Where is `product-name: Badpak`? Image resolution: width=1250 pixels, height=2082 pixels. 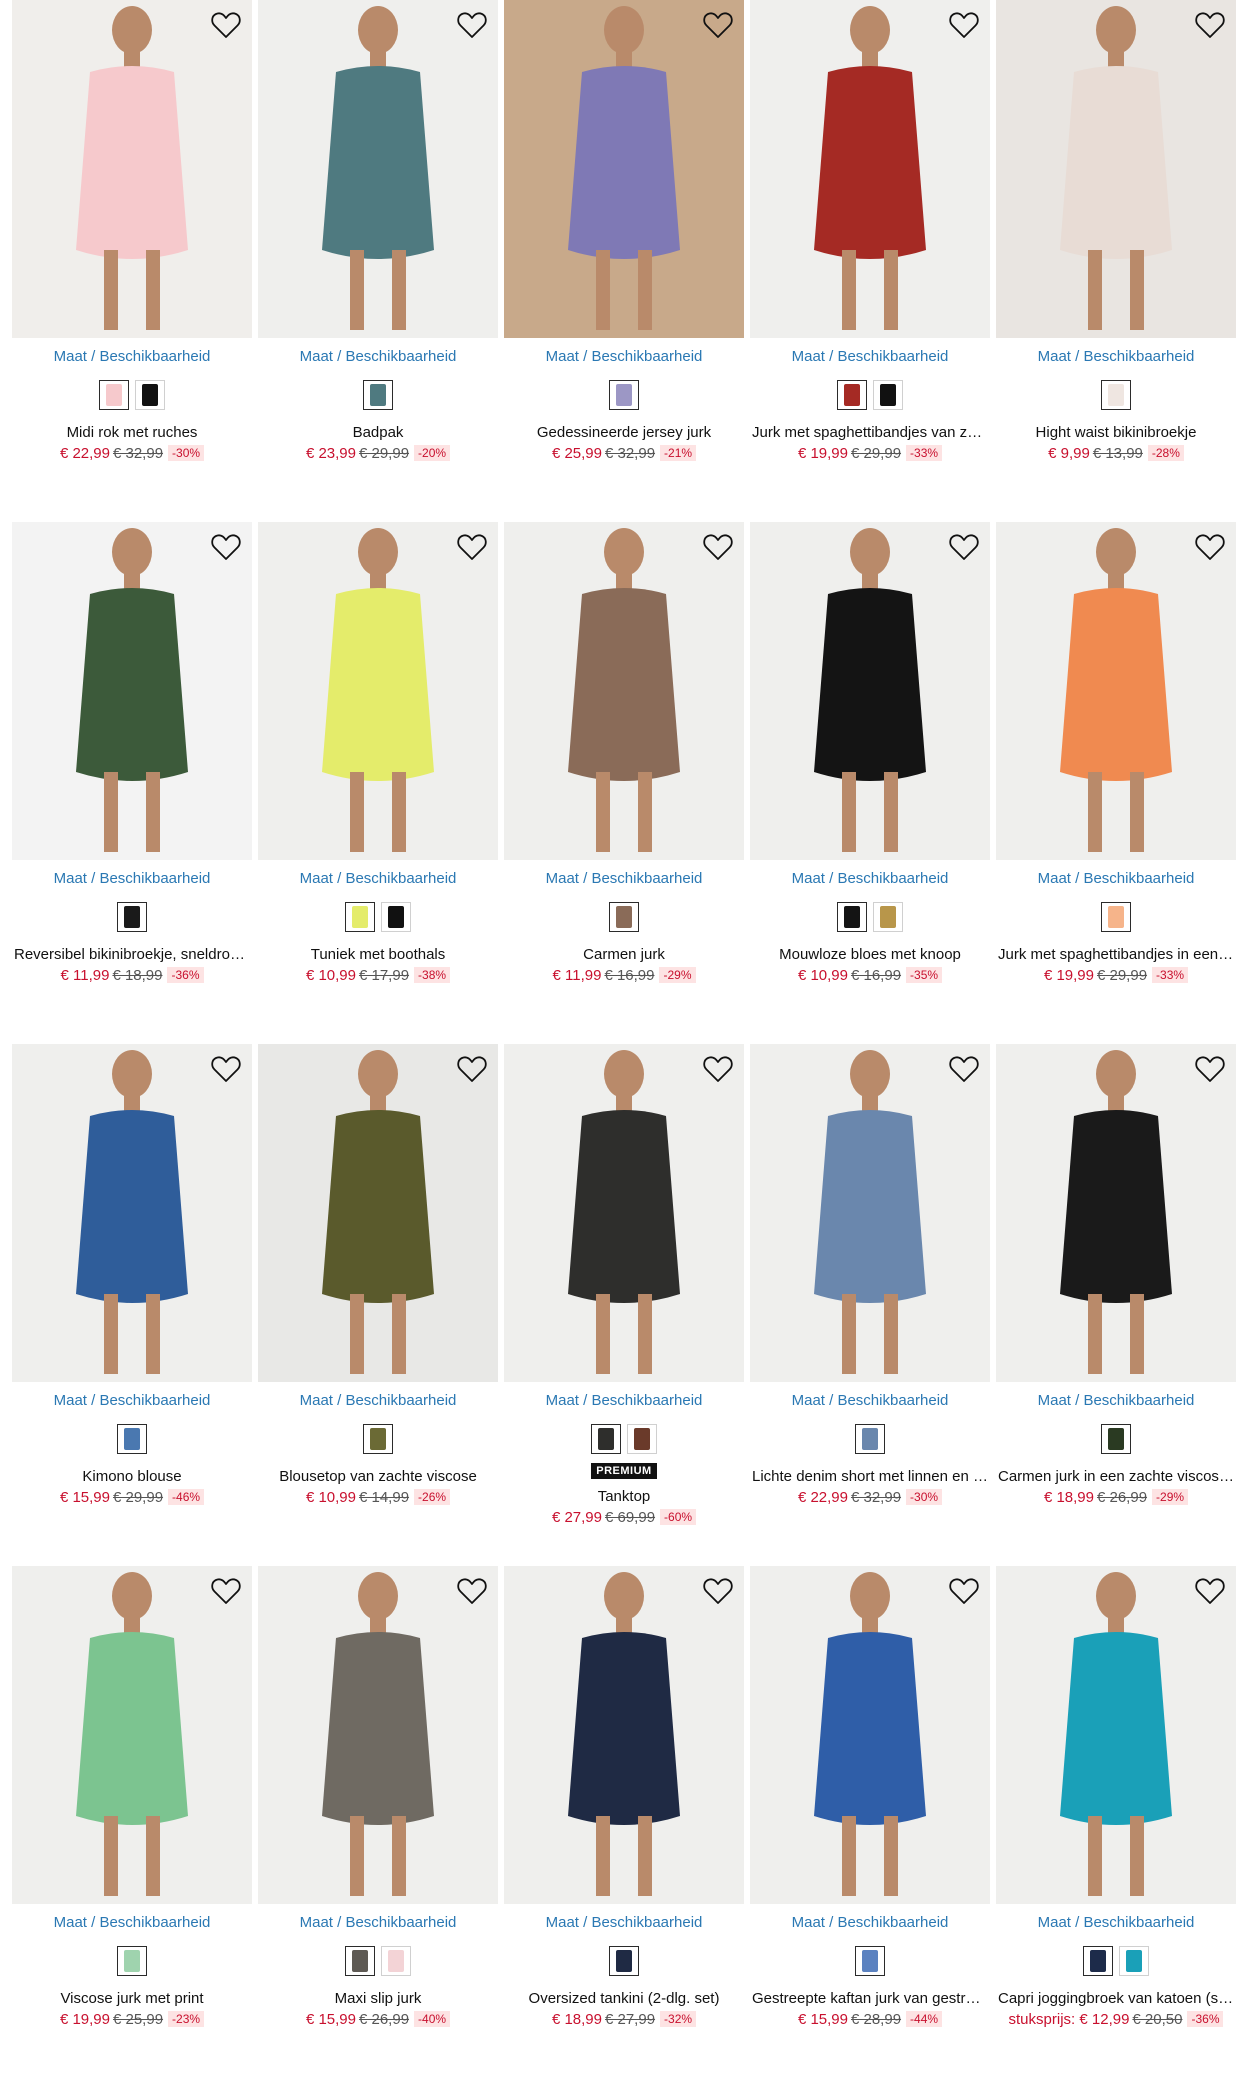
product-name: Badpak is located at coordinates (378, 432).